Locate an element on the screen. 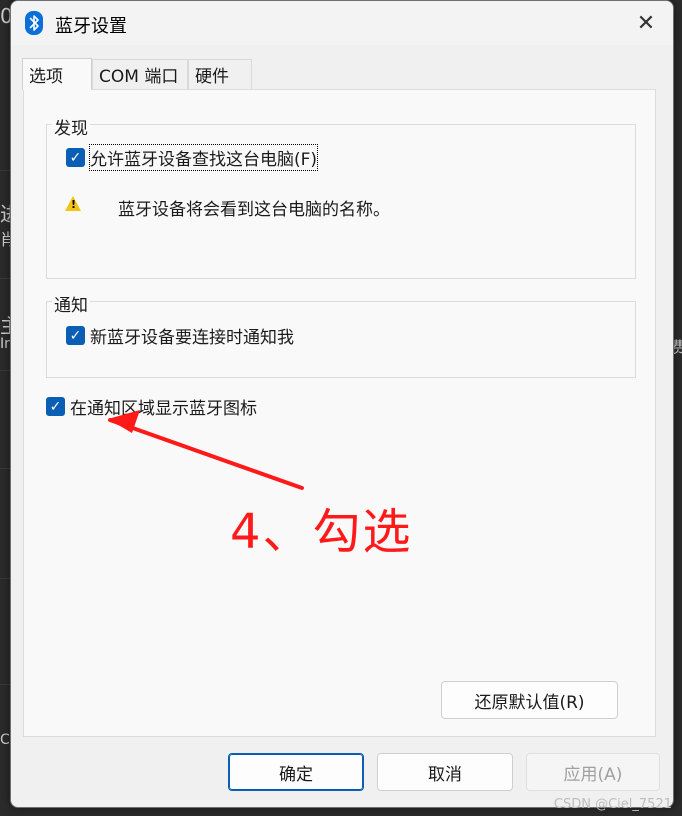 The height and width of the screenshot is (816, 682). allow-discovery-checkbox: ✓ 允许蓝牙设备查找这台电脑(F) is located at coordinates (192, 157).